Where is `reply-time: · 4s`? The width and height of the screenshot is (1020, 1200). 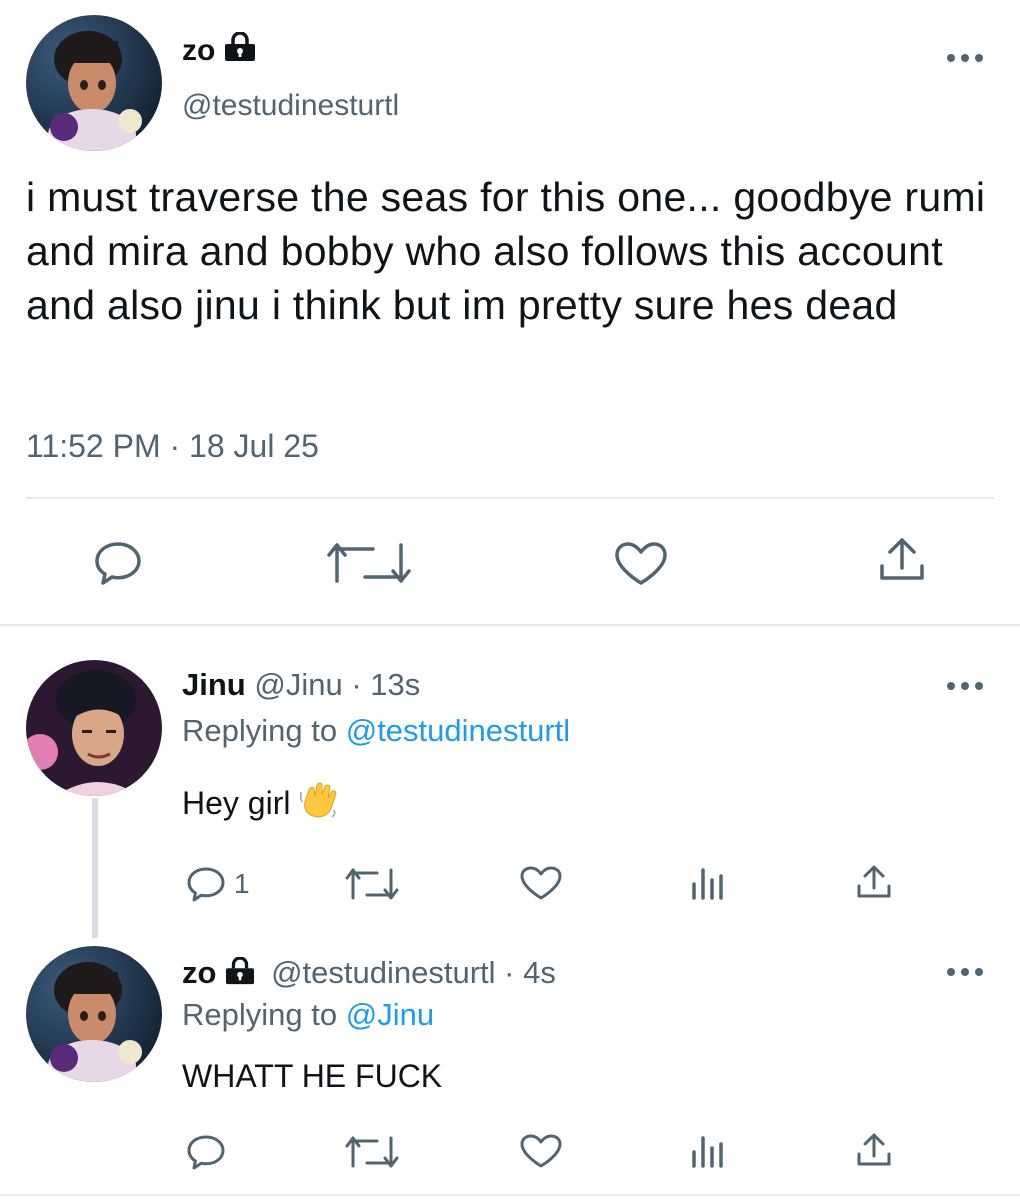
reply-time: · 4s is located at coordinates (530, 972).